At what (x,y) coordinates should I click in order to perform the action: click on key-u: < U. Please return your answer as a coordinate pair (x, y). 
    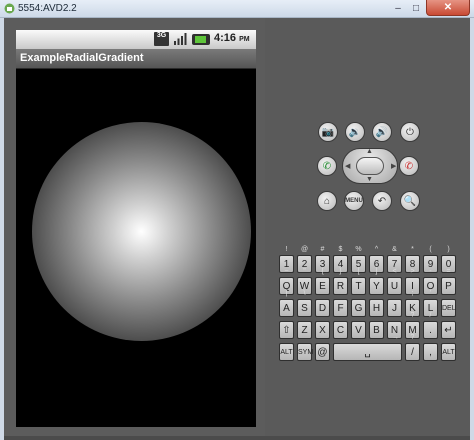
    Looking at the image, I should click on (394, 281).